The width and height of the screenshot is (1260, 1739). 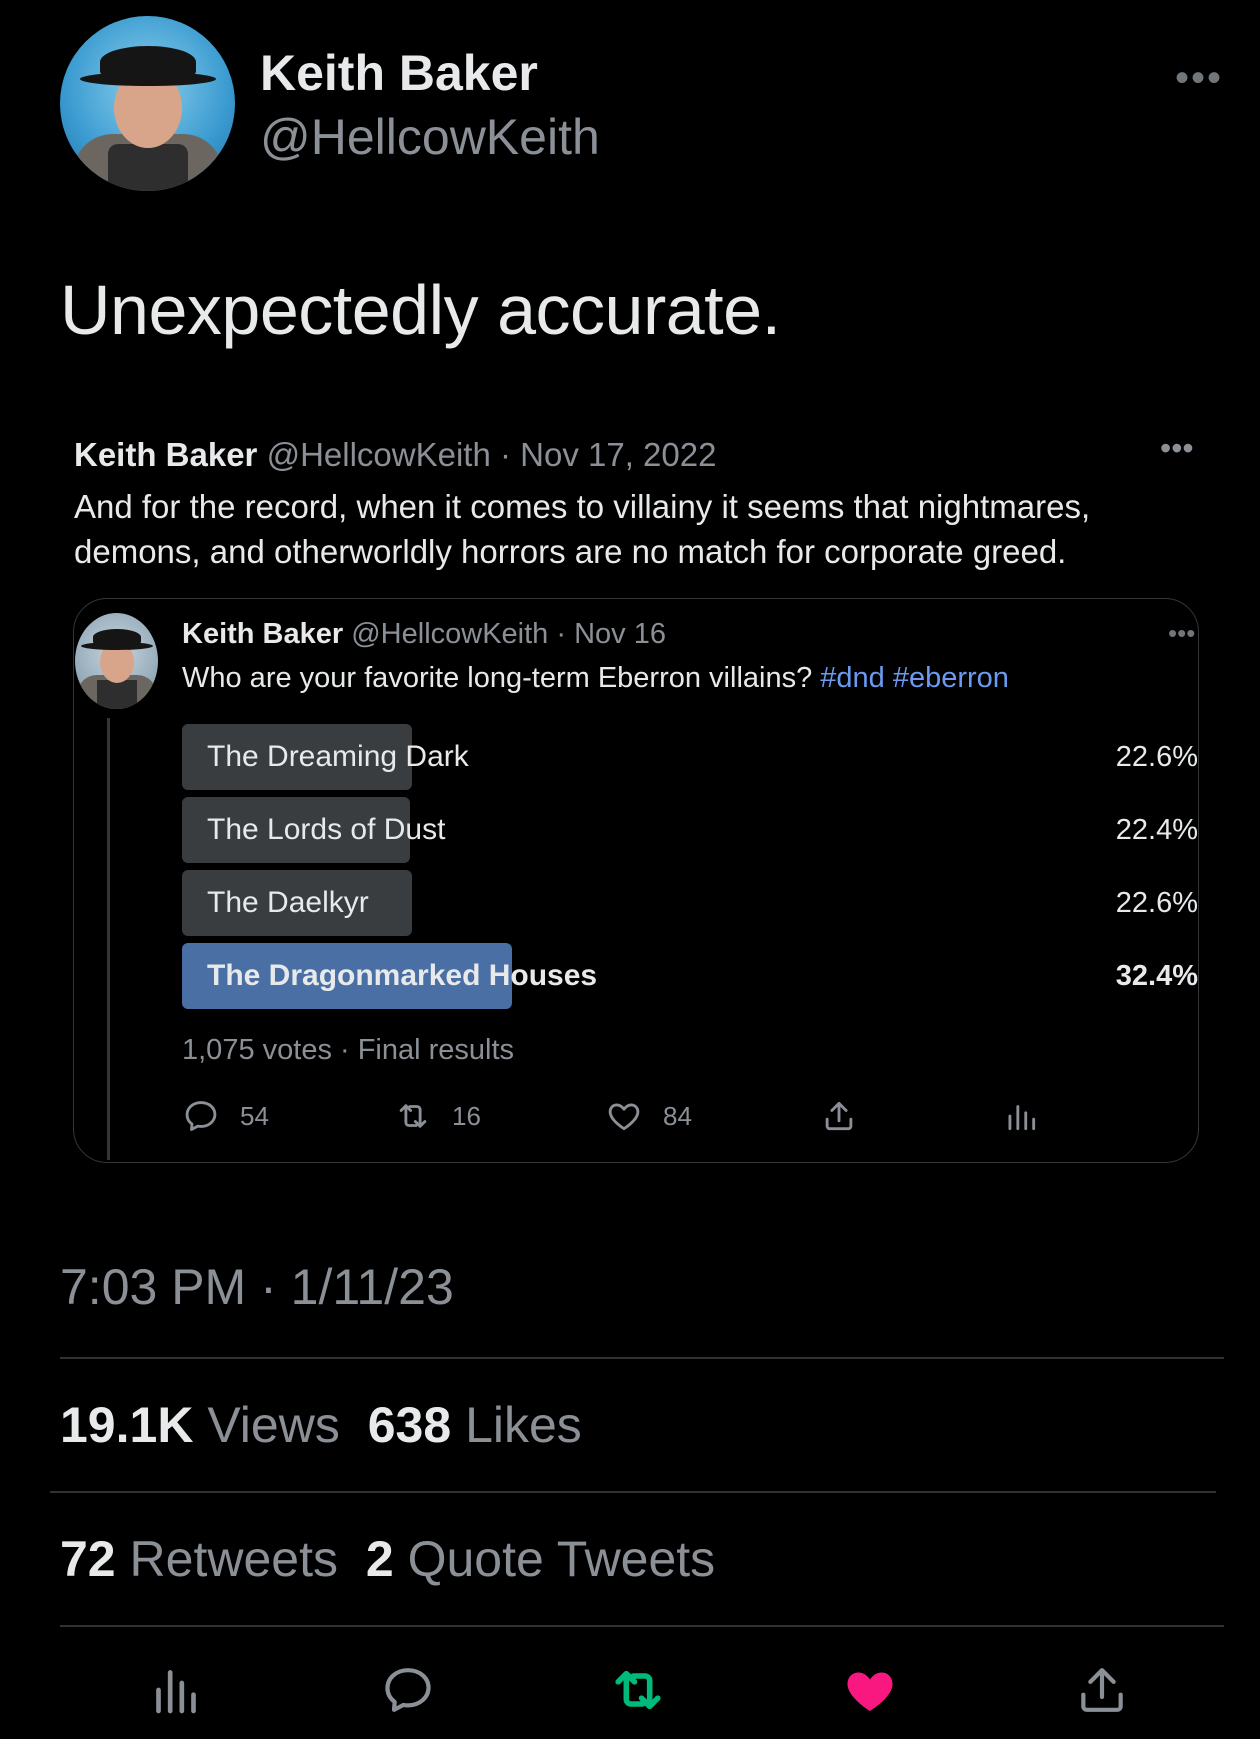 I want to click on retweets-label: Retweets, so click(x=233, y=1559).